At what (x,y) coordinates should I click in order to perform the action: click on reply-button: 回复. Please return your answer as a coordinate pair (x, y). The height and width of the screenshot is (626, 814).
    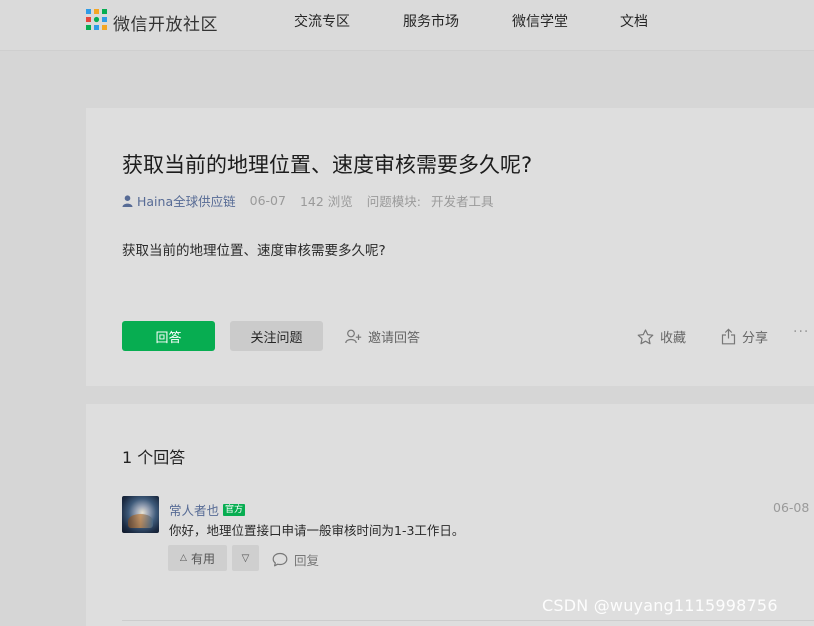
    Looking at the image, I should click on (295, 559).